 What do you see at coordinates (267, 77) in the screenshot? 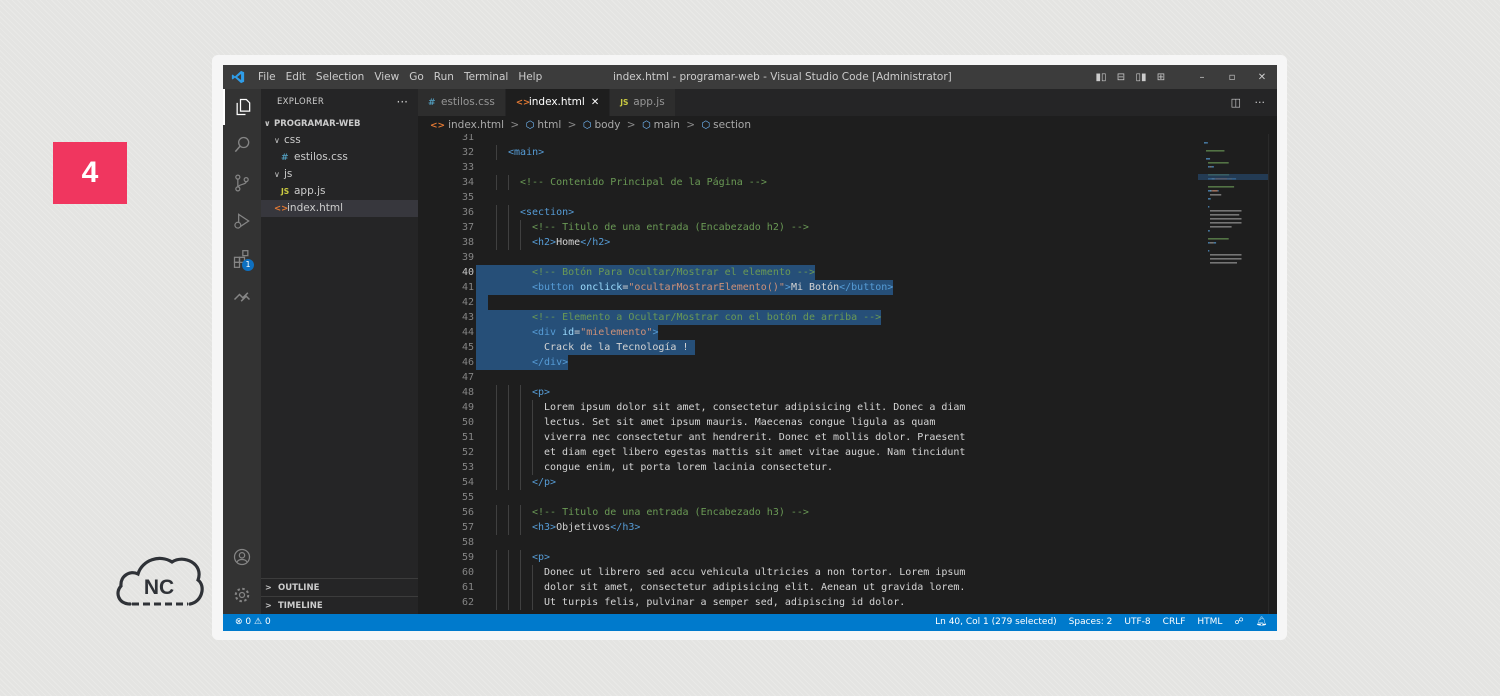
I see `menu-file: File` at bounding box center [267, 77].